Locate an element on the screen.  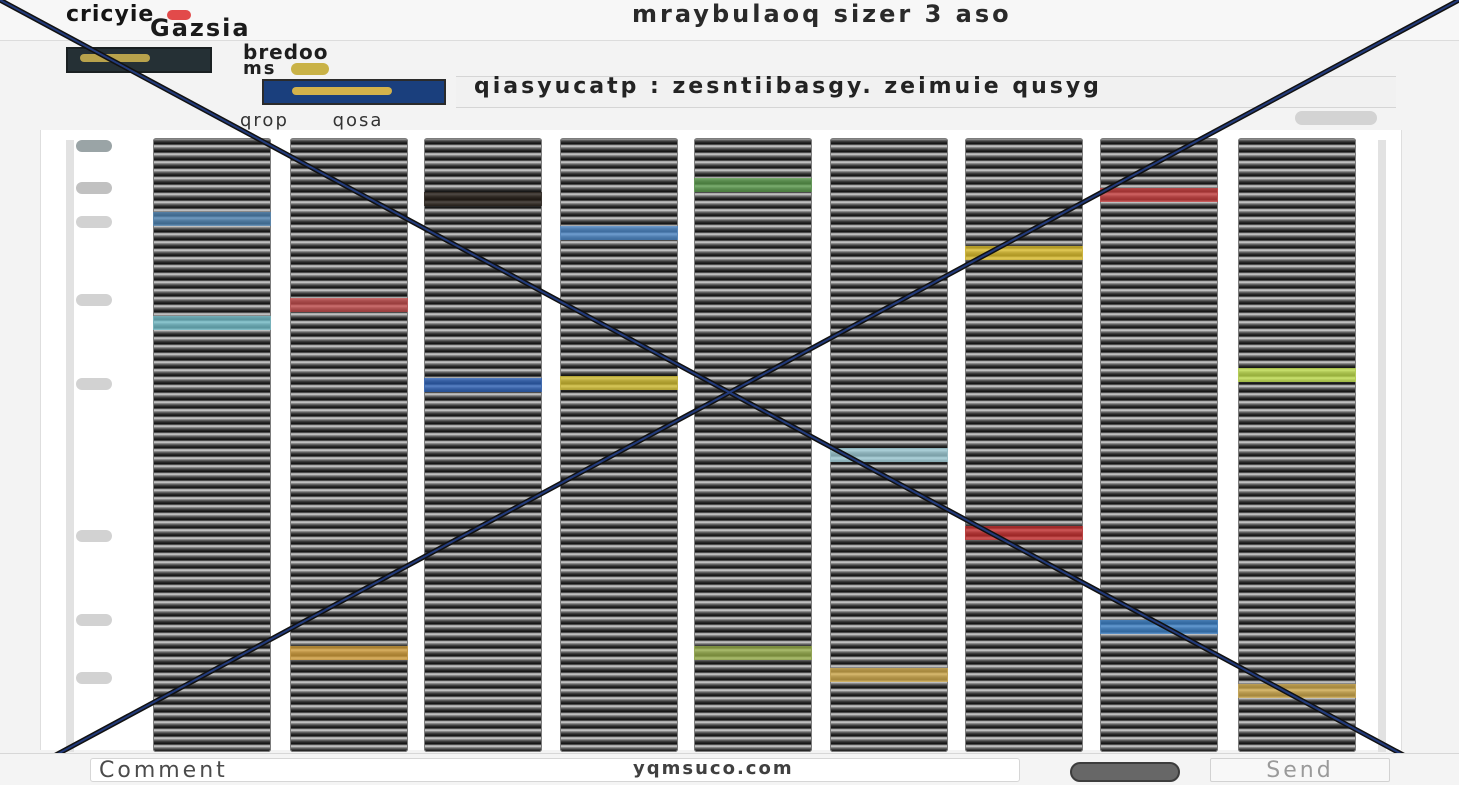
comment-input is located at coordinates (555, 770).